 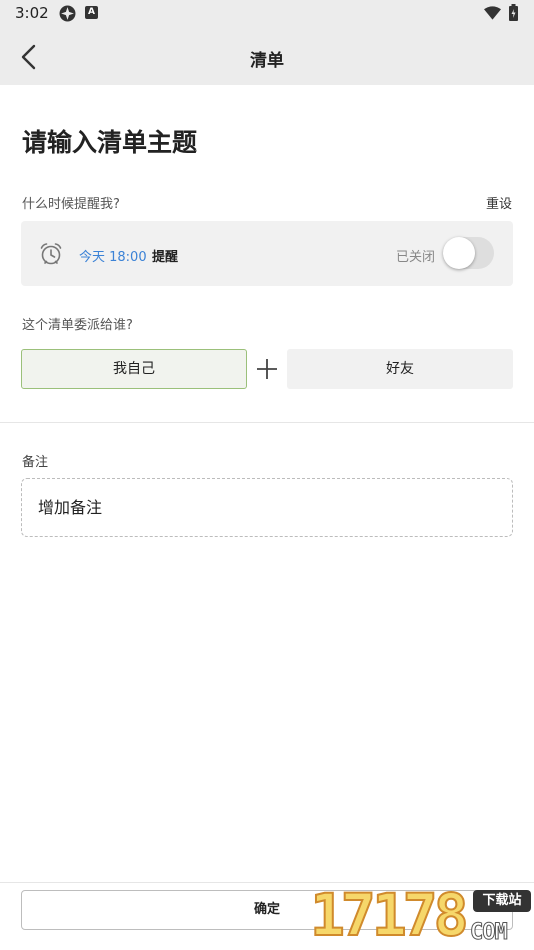 What do you see at coordinates (416, 257) in the screenshot?
I see `reminder-status: 已关闭` at bounding box center [416, 257].